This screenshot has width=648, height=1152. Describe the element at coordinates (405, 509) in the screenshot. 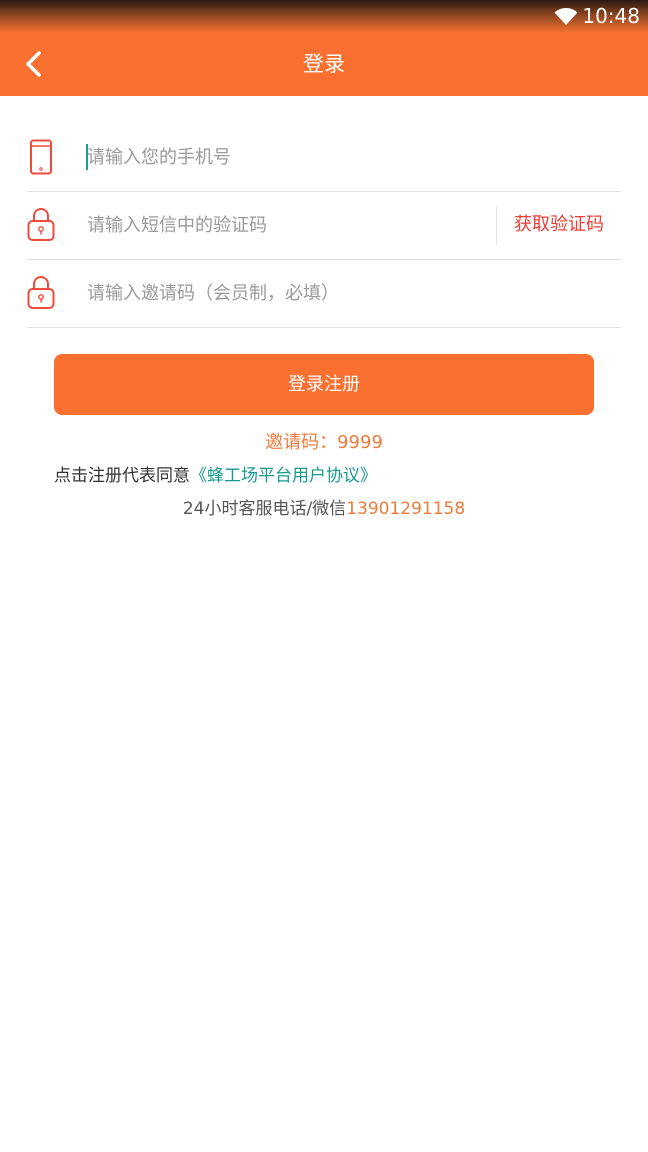

I see `hotline-number: 13901291158` at that location.